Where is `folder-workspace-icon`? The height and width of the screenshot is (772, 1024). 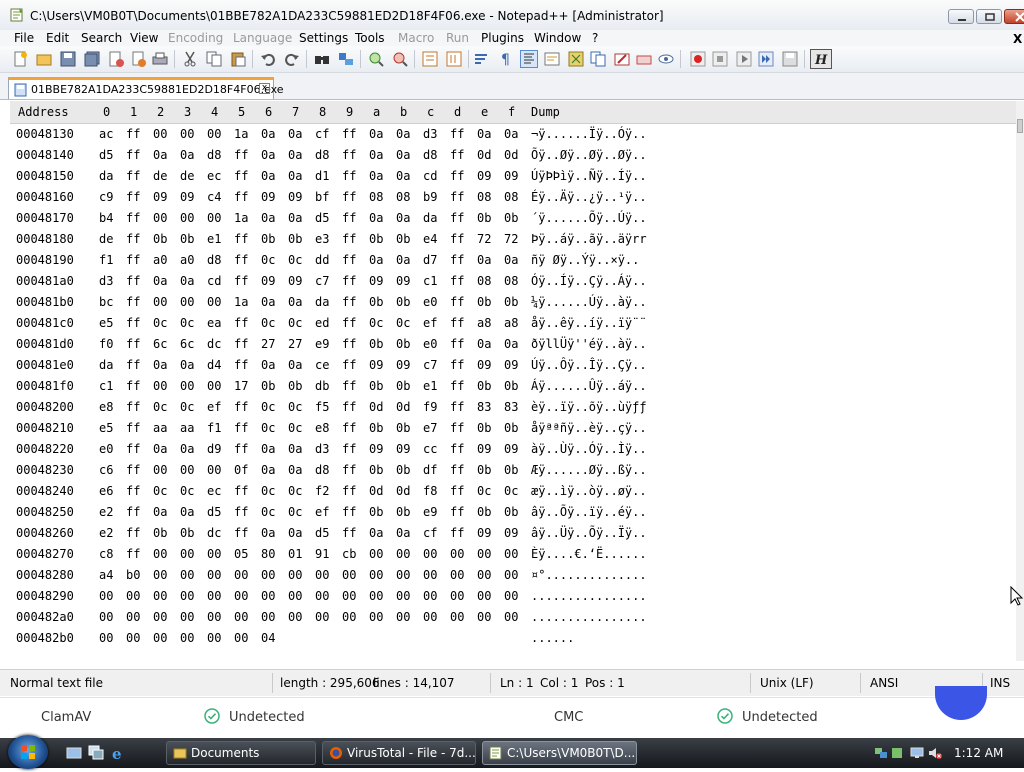
folder-workspace-icon is located at coordinates (622, 59).